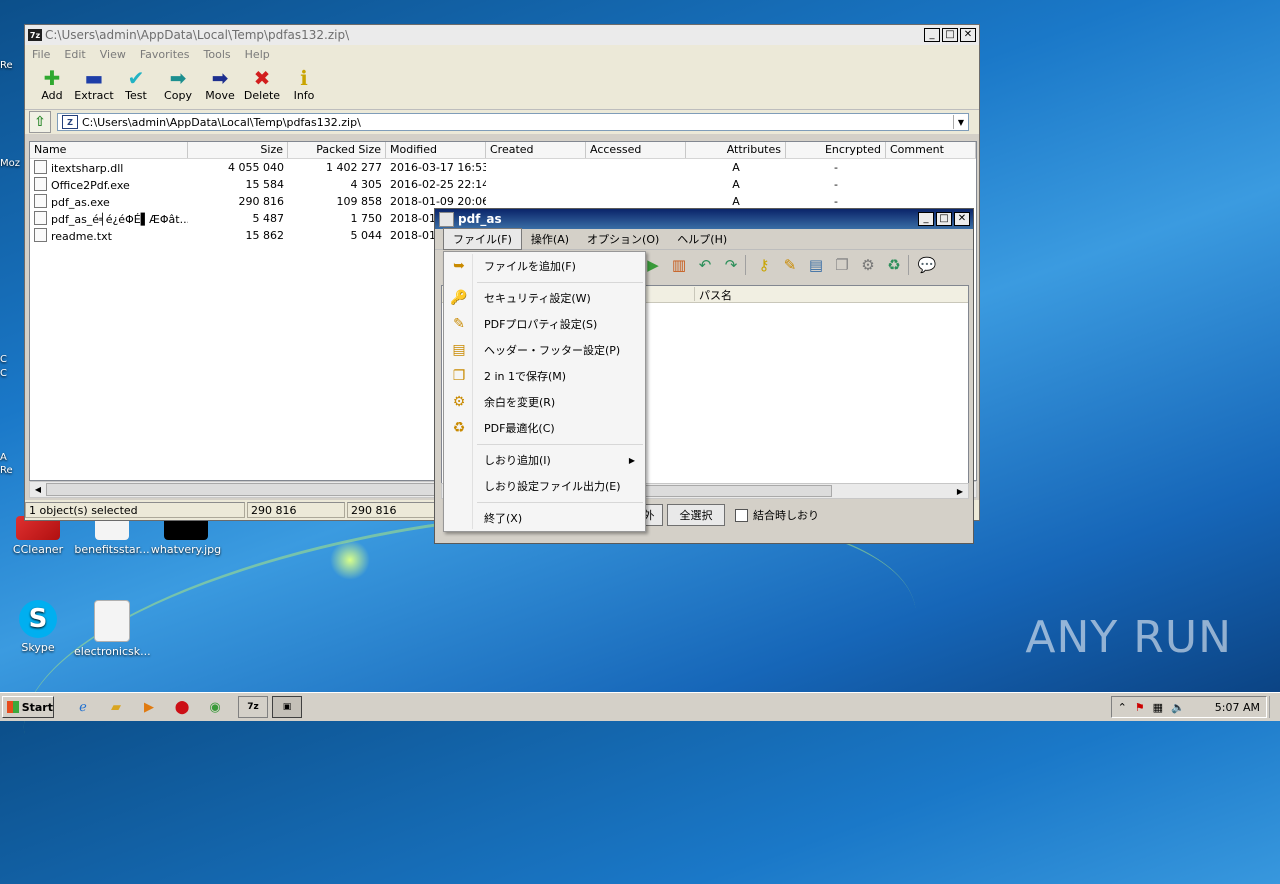 The height and width of the screenshot is (884, 1280). I want to click on menu-favorites: Favorites, so click(165, 54).